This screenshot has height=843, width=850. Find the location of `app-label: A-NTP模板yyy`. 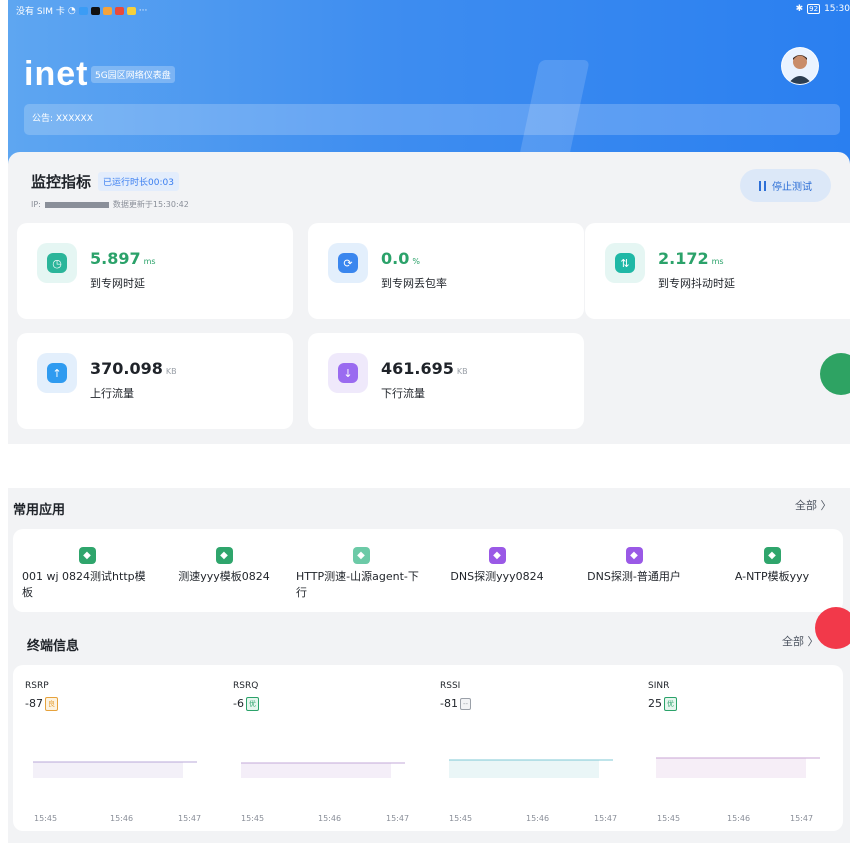

app-label: A-NTP模板yyy is located at coordinates (772, 576).